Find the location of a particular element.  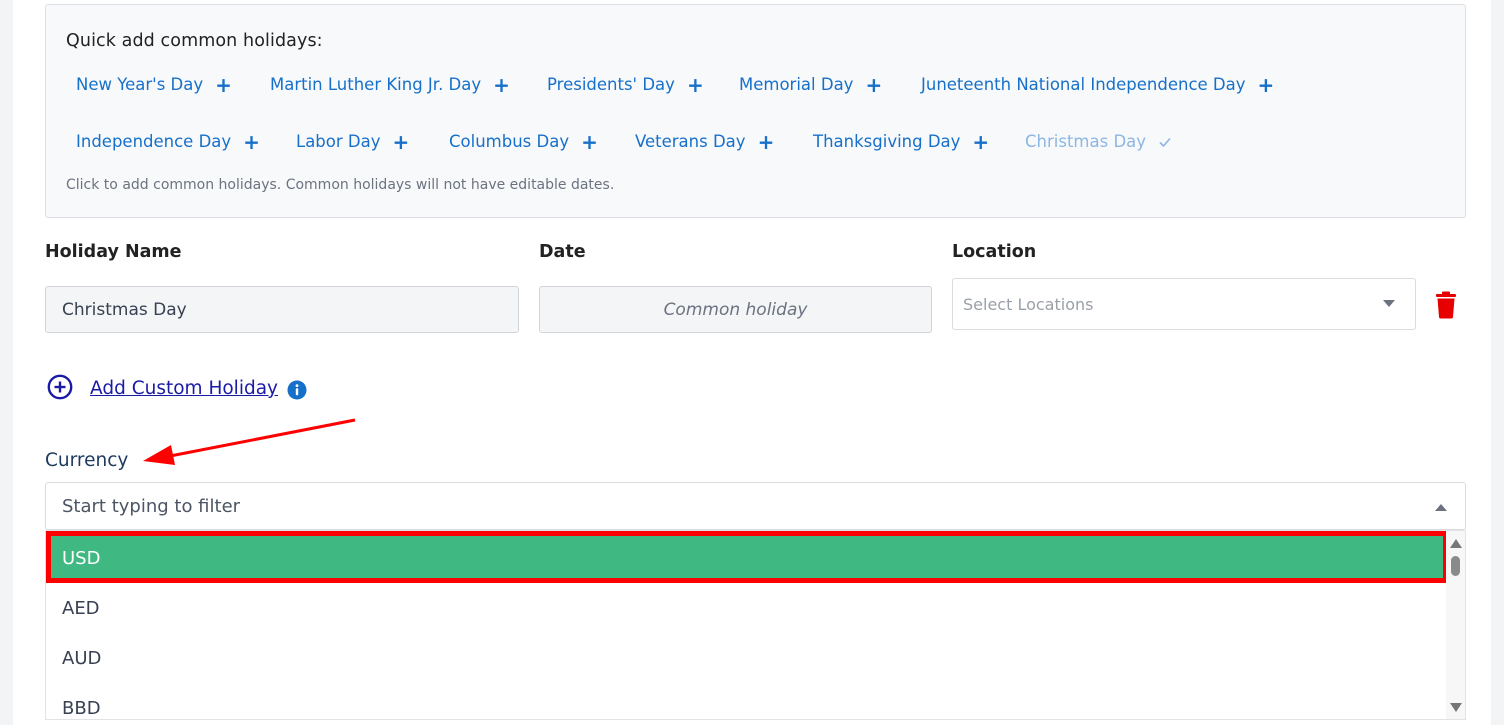

chip-new-years-day: New Year's Day + is located at coordinates (154, 84).